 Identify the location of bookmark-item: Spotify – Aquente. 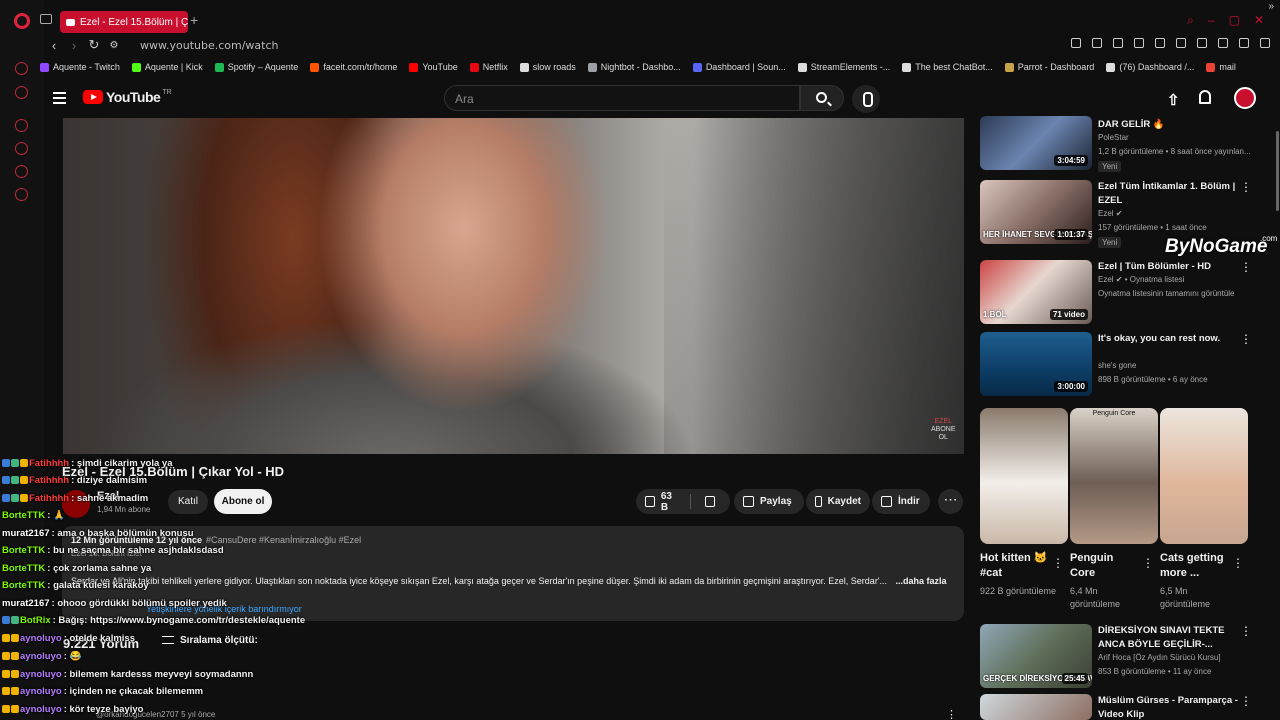
(256, 67).